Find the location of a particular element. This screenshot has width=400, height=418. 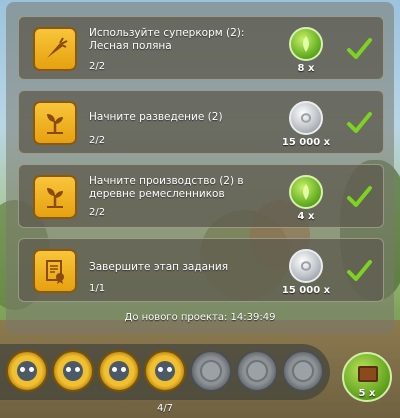

quest-item: Начните разведение (2) 2/2 15 000 x is located at coordinates (201, 122).